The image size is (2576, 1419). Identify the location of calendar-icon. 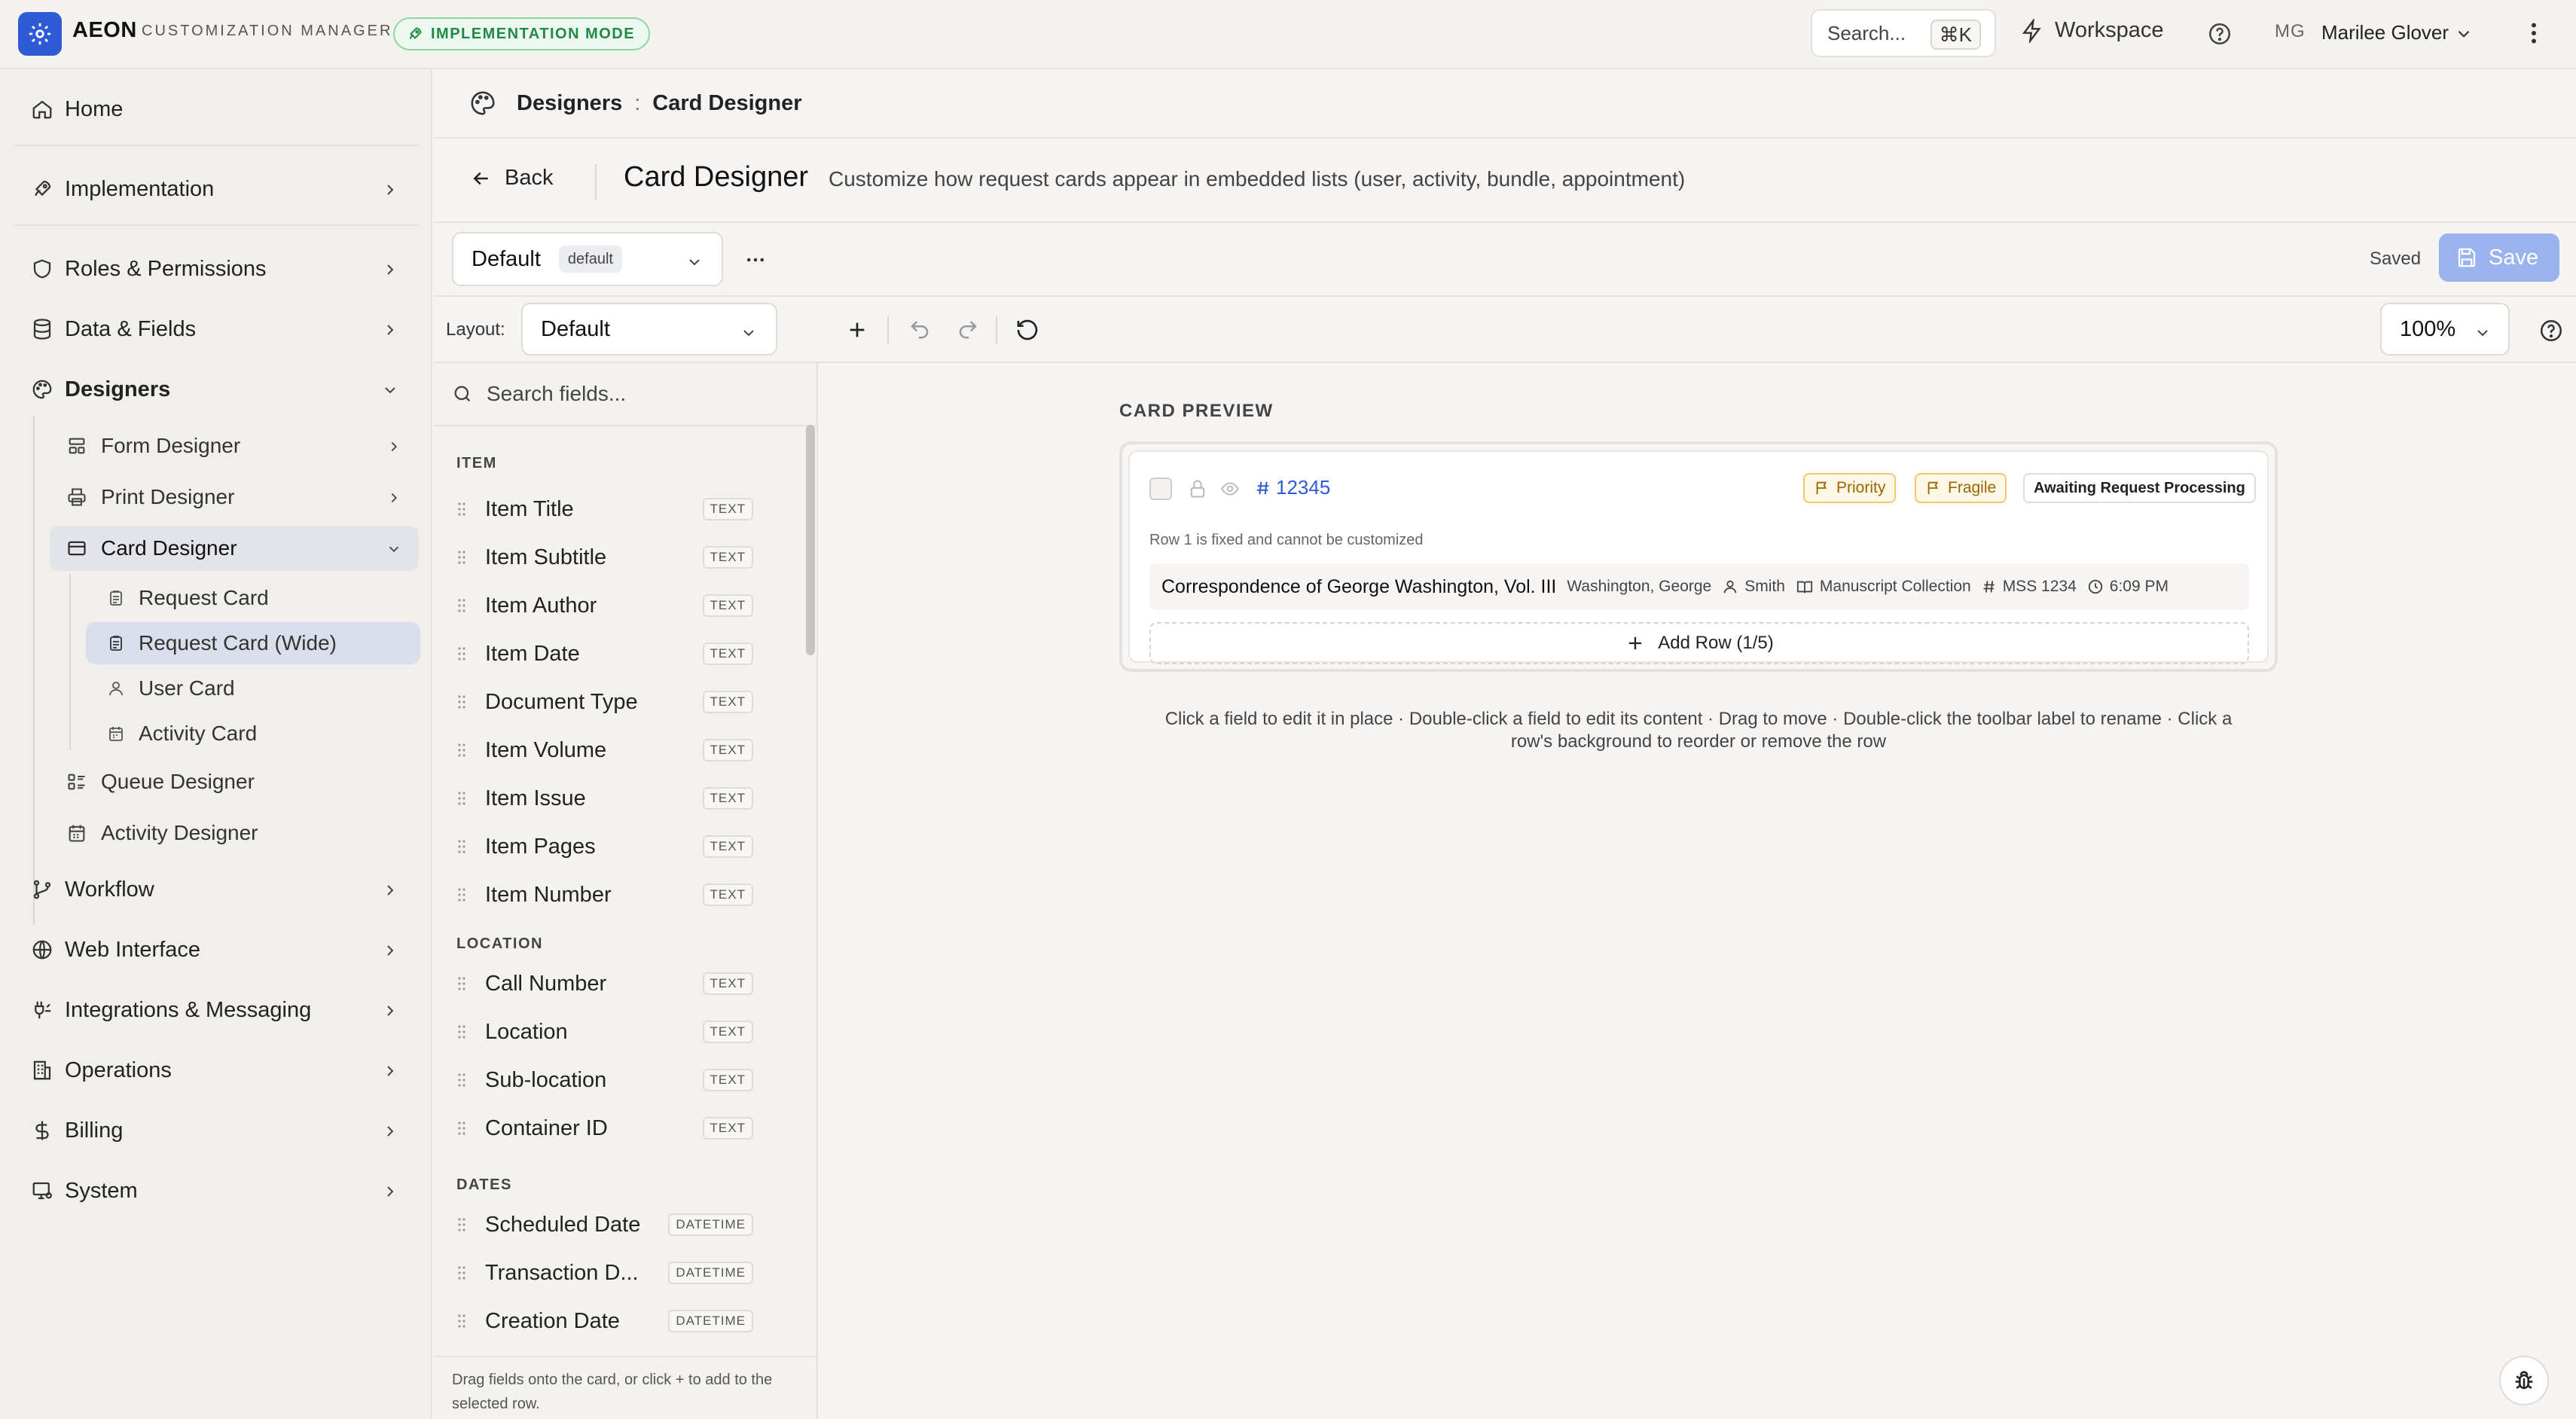
(77, 833).